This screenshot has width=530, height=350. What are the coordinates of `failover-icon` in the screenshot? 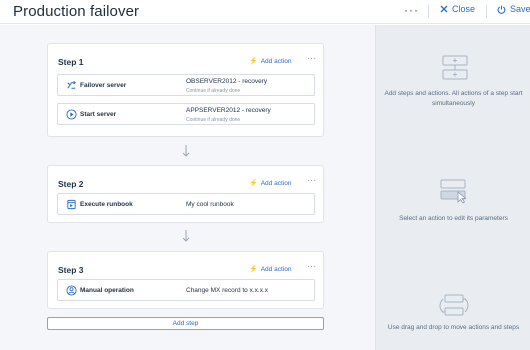 It's located at (71, 84).